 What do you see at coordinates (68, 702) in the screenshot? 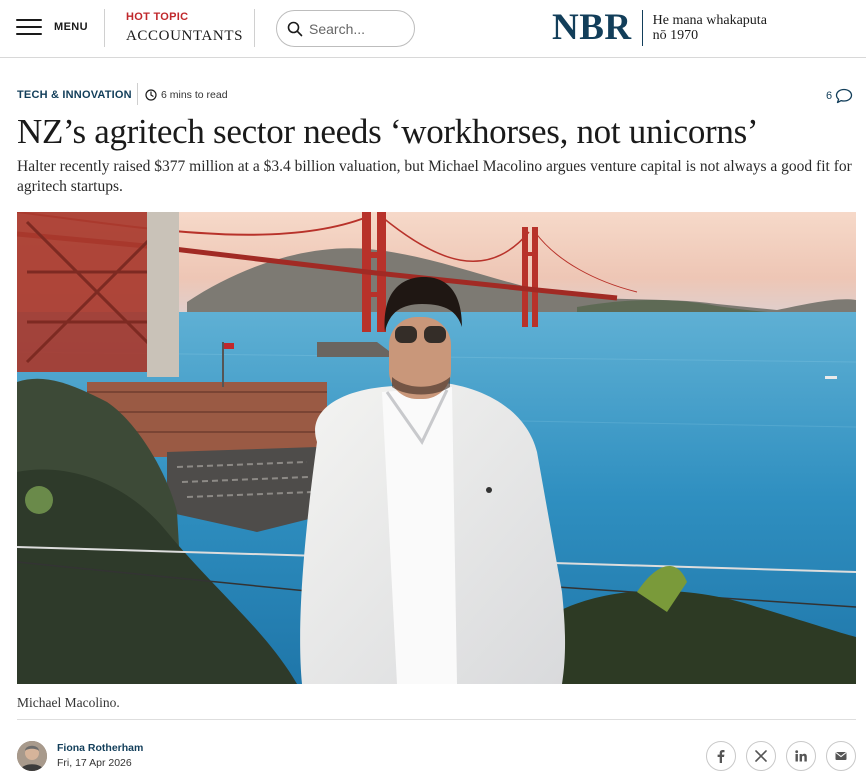
I see `image-caption: Michael Macolino.` at bounding box center [68, 702].